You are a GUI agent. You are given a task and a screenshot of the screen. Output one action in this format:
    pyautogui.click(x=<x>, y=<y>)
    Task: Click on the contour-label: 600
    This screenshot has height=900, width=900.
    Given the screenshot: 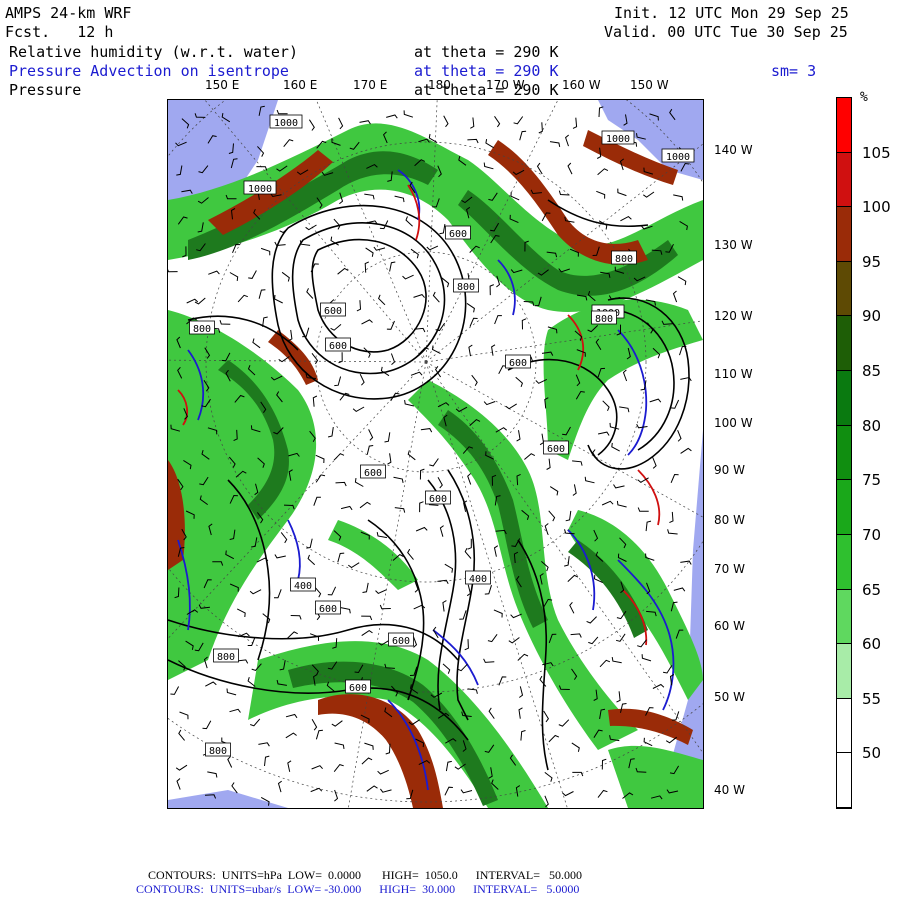 What is the action you would take?
    pyautogui.click(x=328, y=607)
    